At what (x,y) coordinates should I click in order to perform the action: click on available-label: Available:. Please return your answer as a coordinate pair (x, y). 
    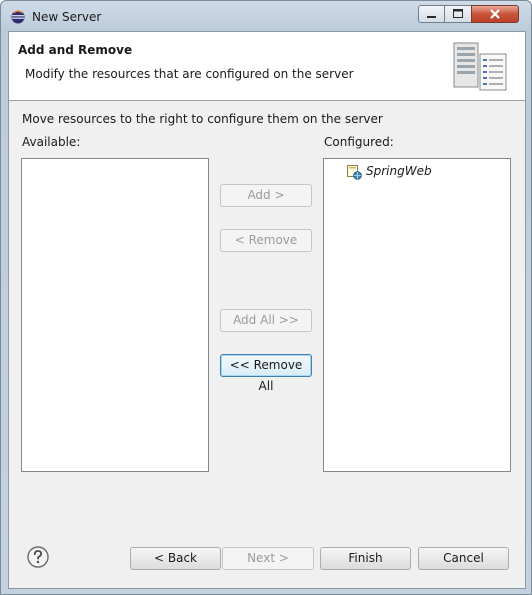
    Looking at the image, I should click on (51, 142).